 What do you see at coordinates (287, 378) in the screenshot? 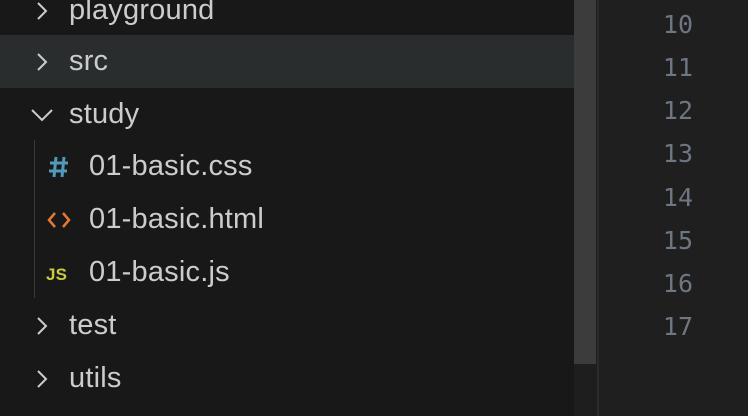
I see `folder-row-utils: utils` at bounding box center [287, 378].